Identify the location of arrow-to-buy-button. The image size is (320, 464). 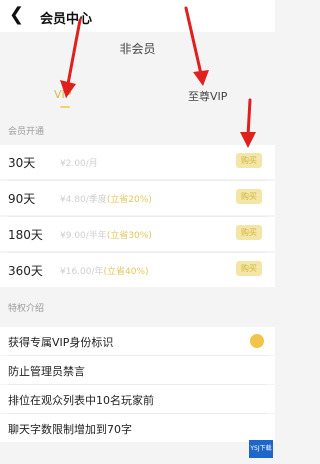
(249, 118).